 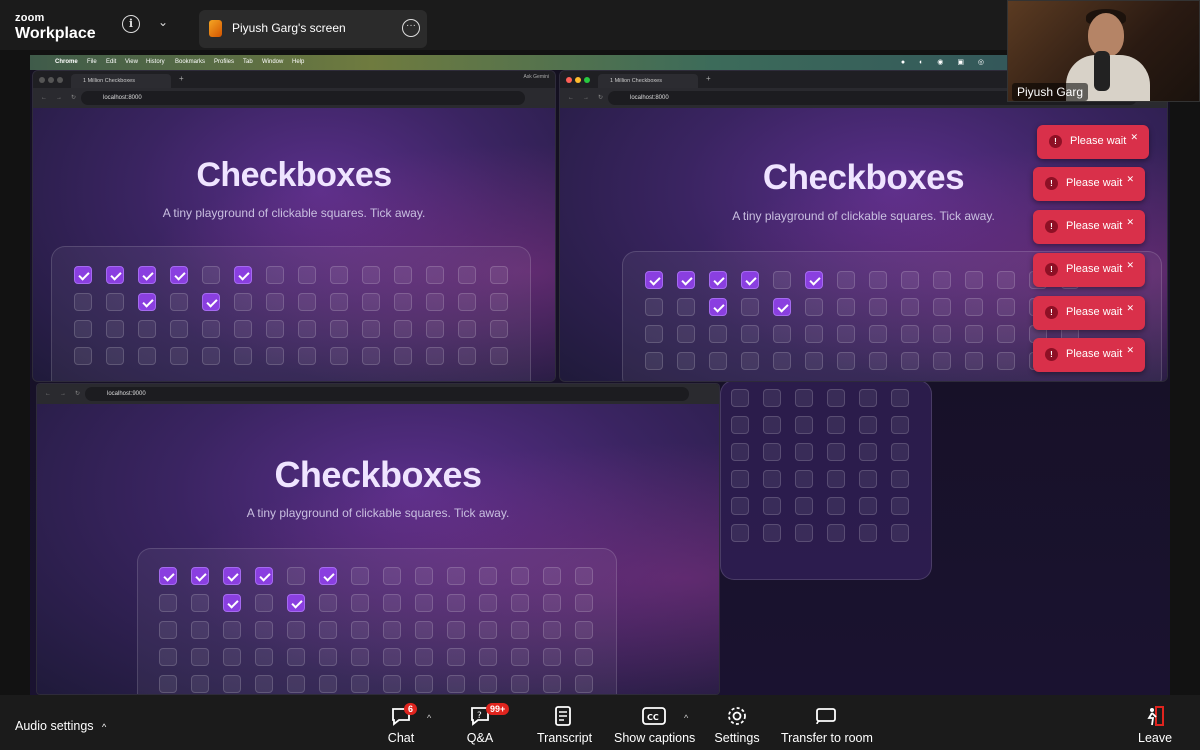 I want to click on transfer-to-room-button: Transfer to room, so click(x=827, y=725).